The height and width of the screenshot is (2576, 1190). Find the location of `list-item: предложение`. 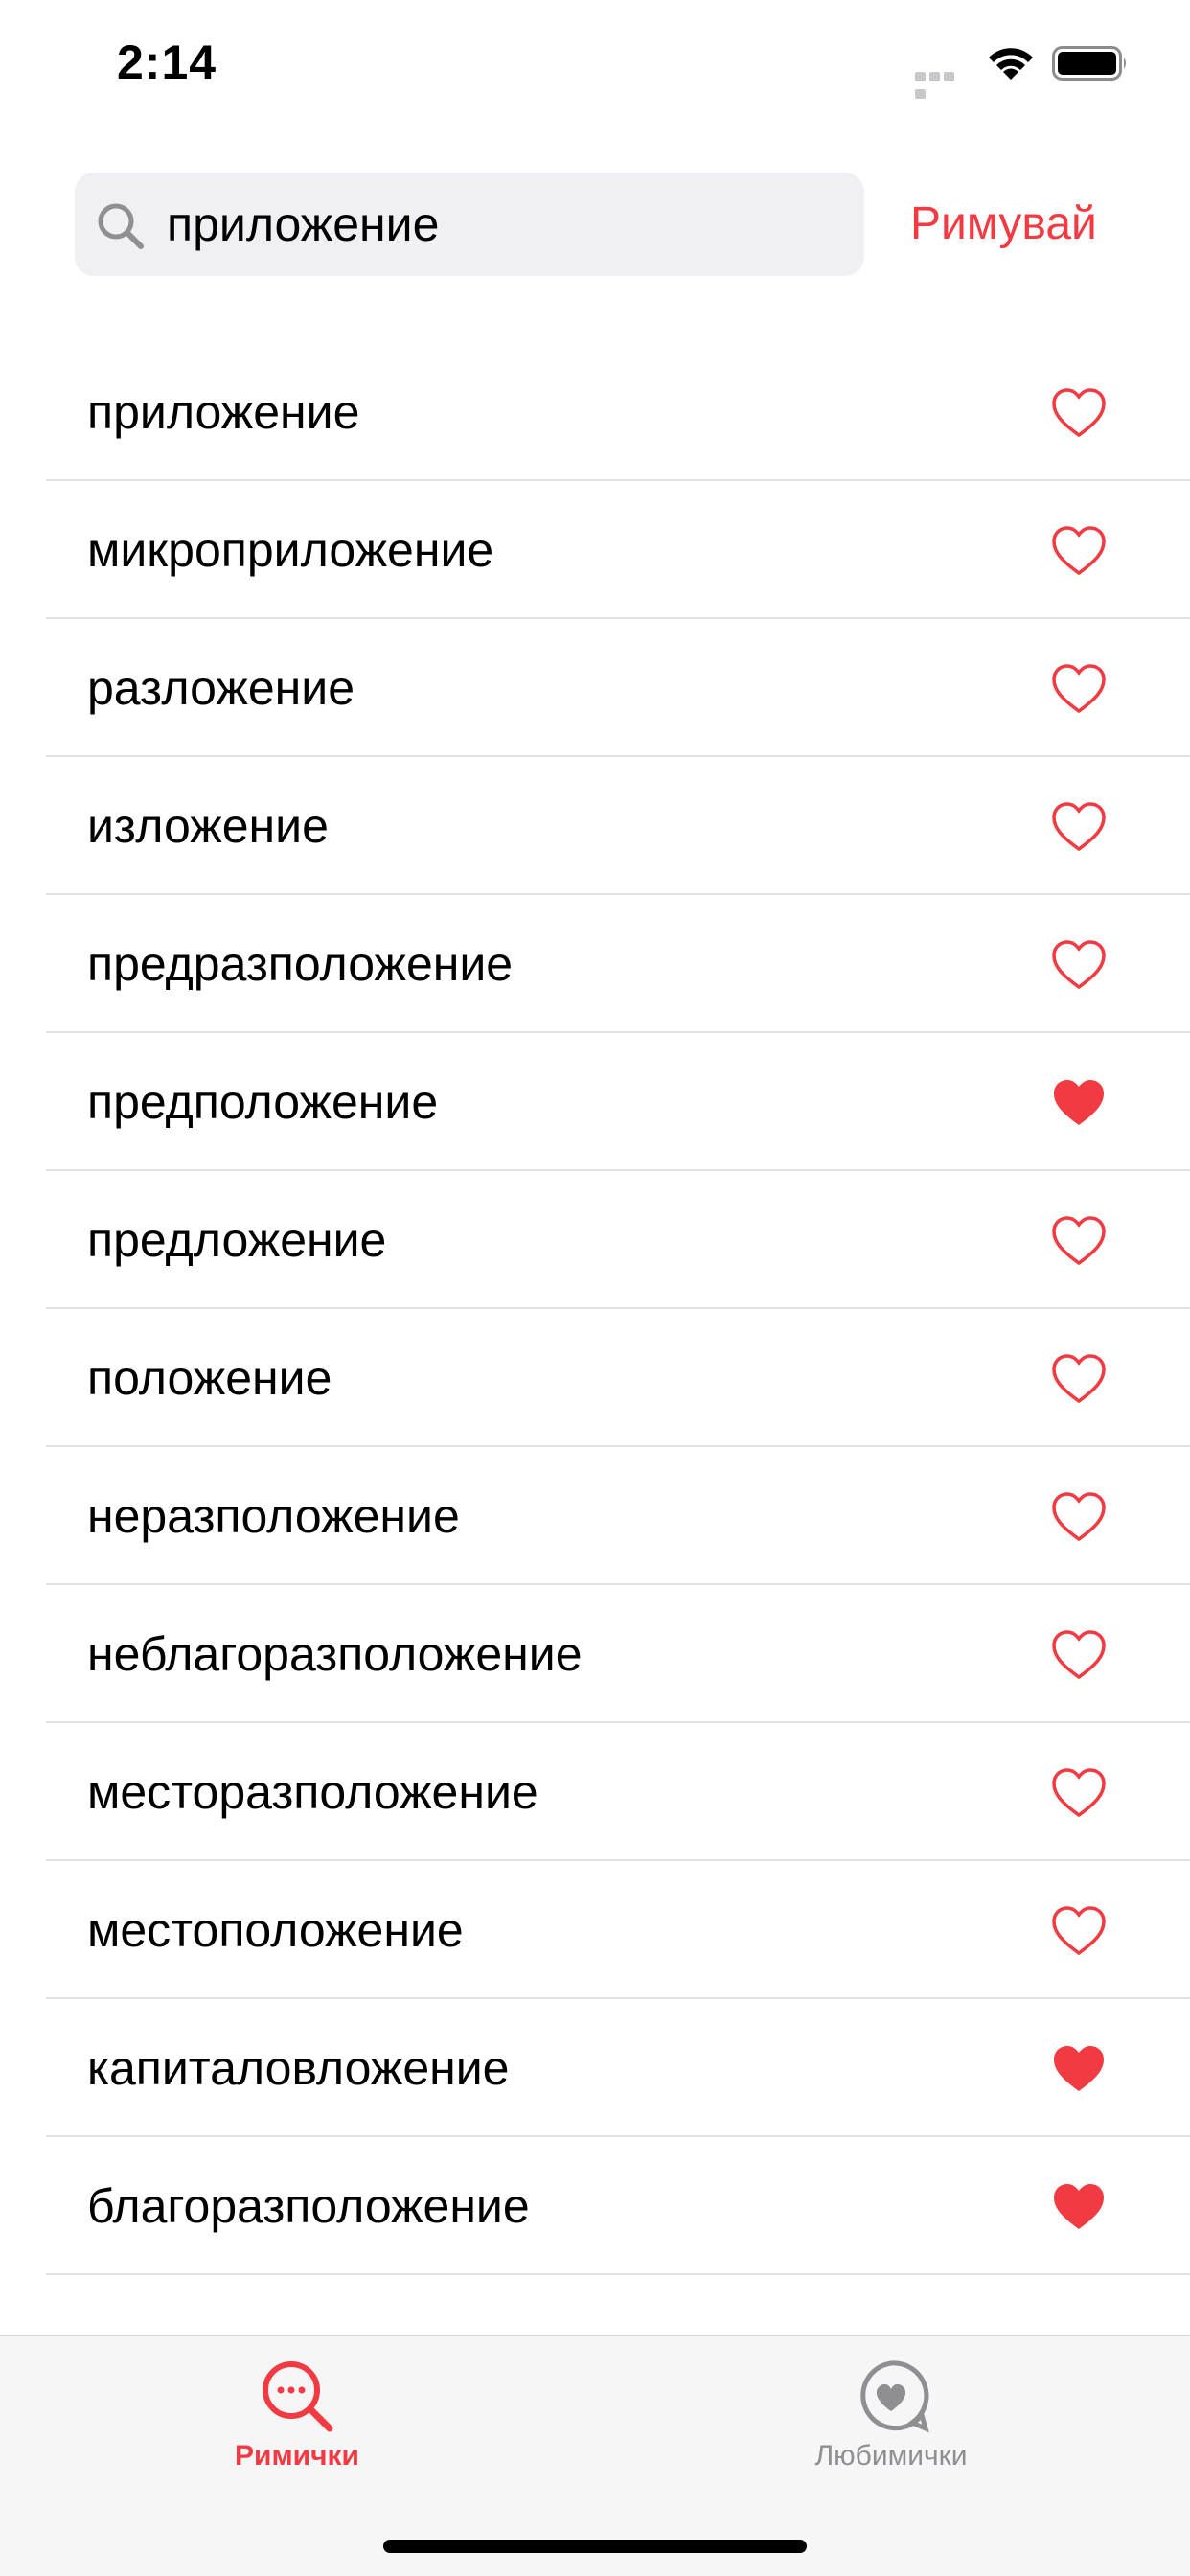

list-item: предложение is located at coordinates (595, 1240).